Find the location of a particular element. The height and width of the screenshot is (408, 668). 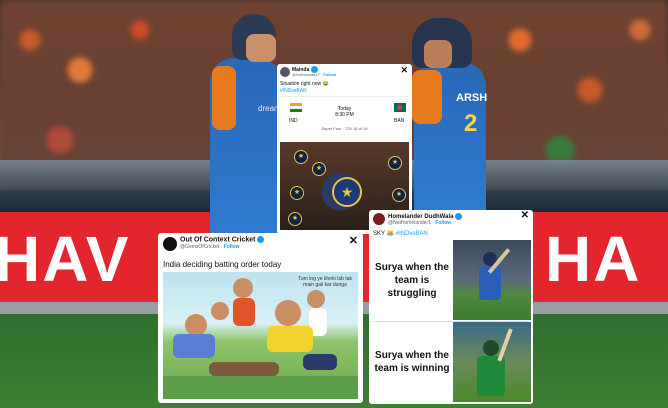

player-right-jersey-number: 2 is located at coordinates (471, 123).